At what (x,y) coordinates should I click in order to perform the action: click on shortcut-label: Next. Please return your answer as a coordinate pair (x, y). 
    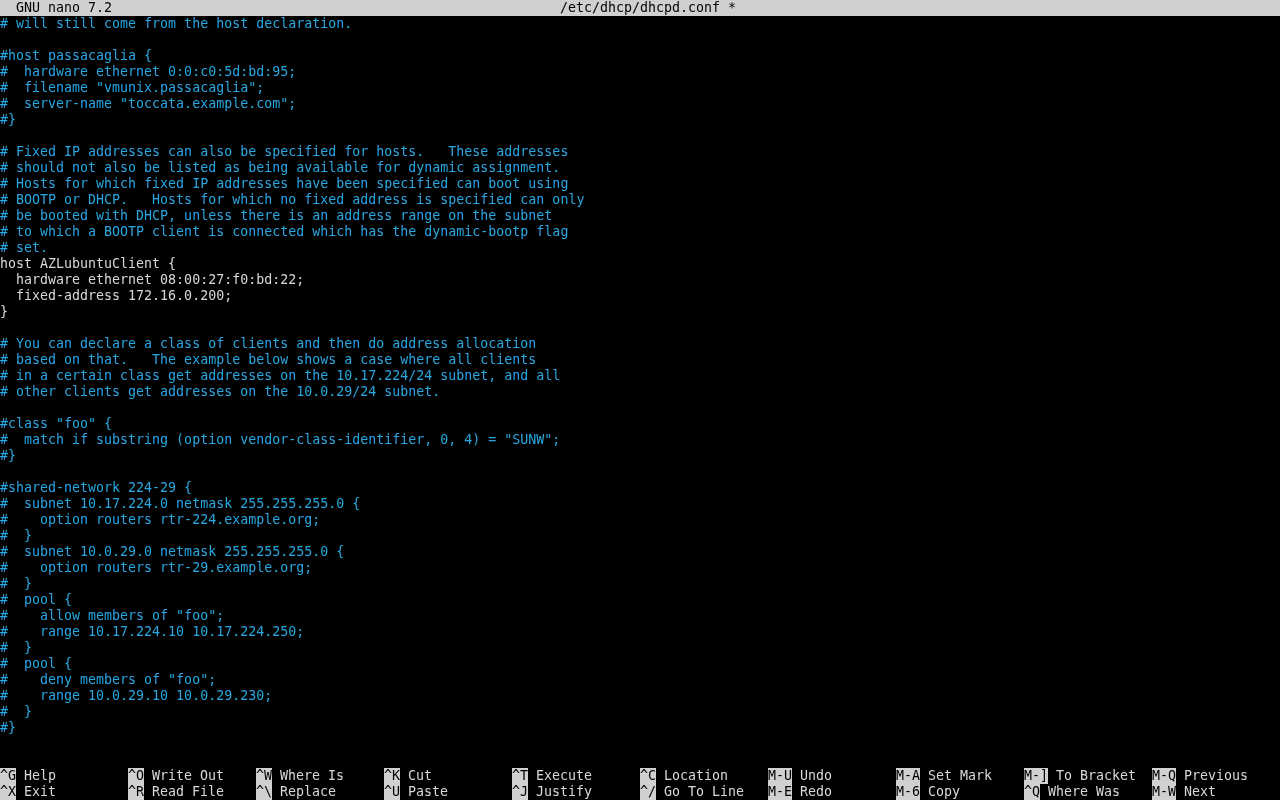
    Looking at the image, I should click on (1200, 792).